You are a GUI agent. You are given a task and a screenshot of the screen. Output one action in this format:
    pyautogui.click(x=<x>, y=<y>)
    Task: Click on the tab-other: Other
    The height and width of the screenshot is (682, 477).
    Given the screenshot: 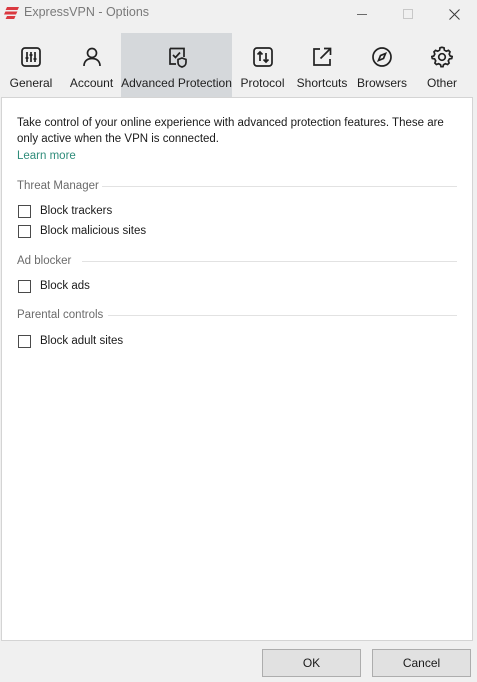 What is the action you would take?
    pyautogui.click(x=442, y=65)
    